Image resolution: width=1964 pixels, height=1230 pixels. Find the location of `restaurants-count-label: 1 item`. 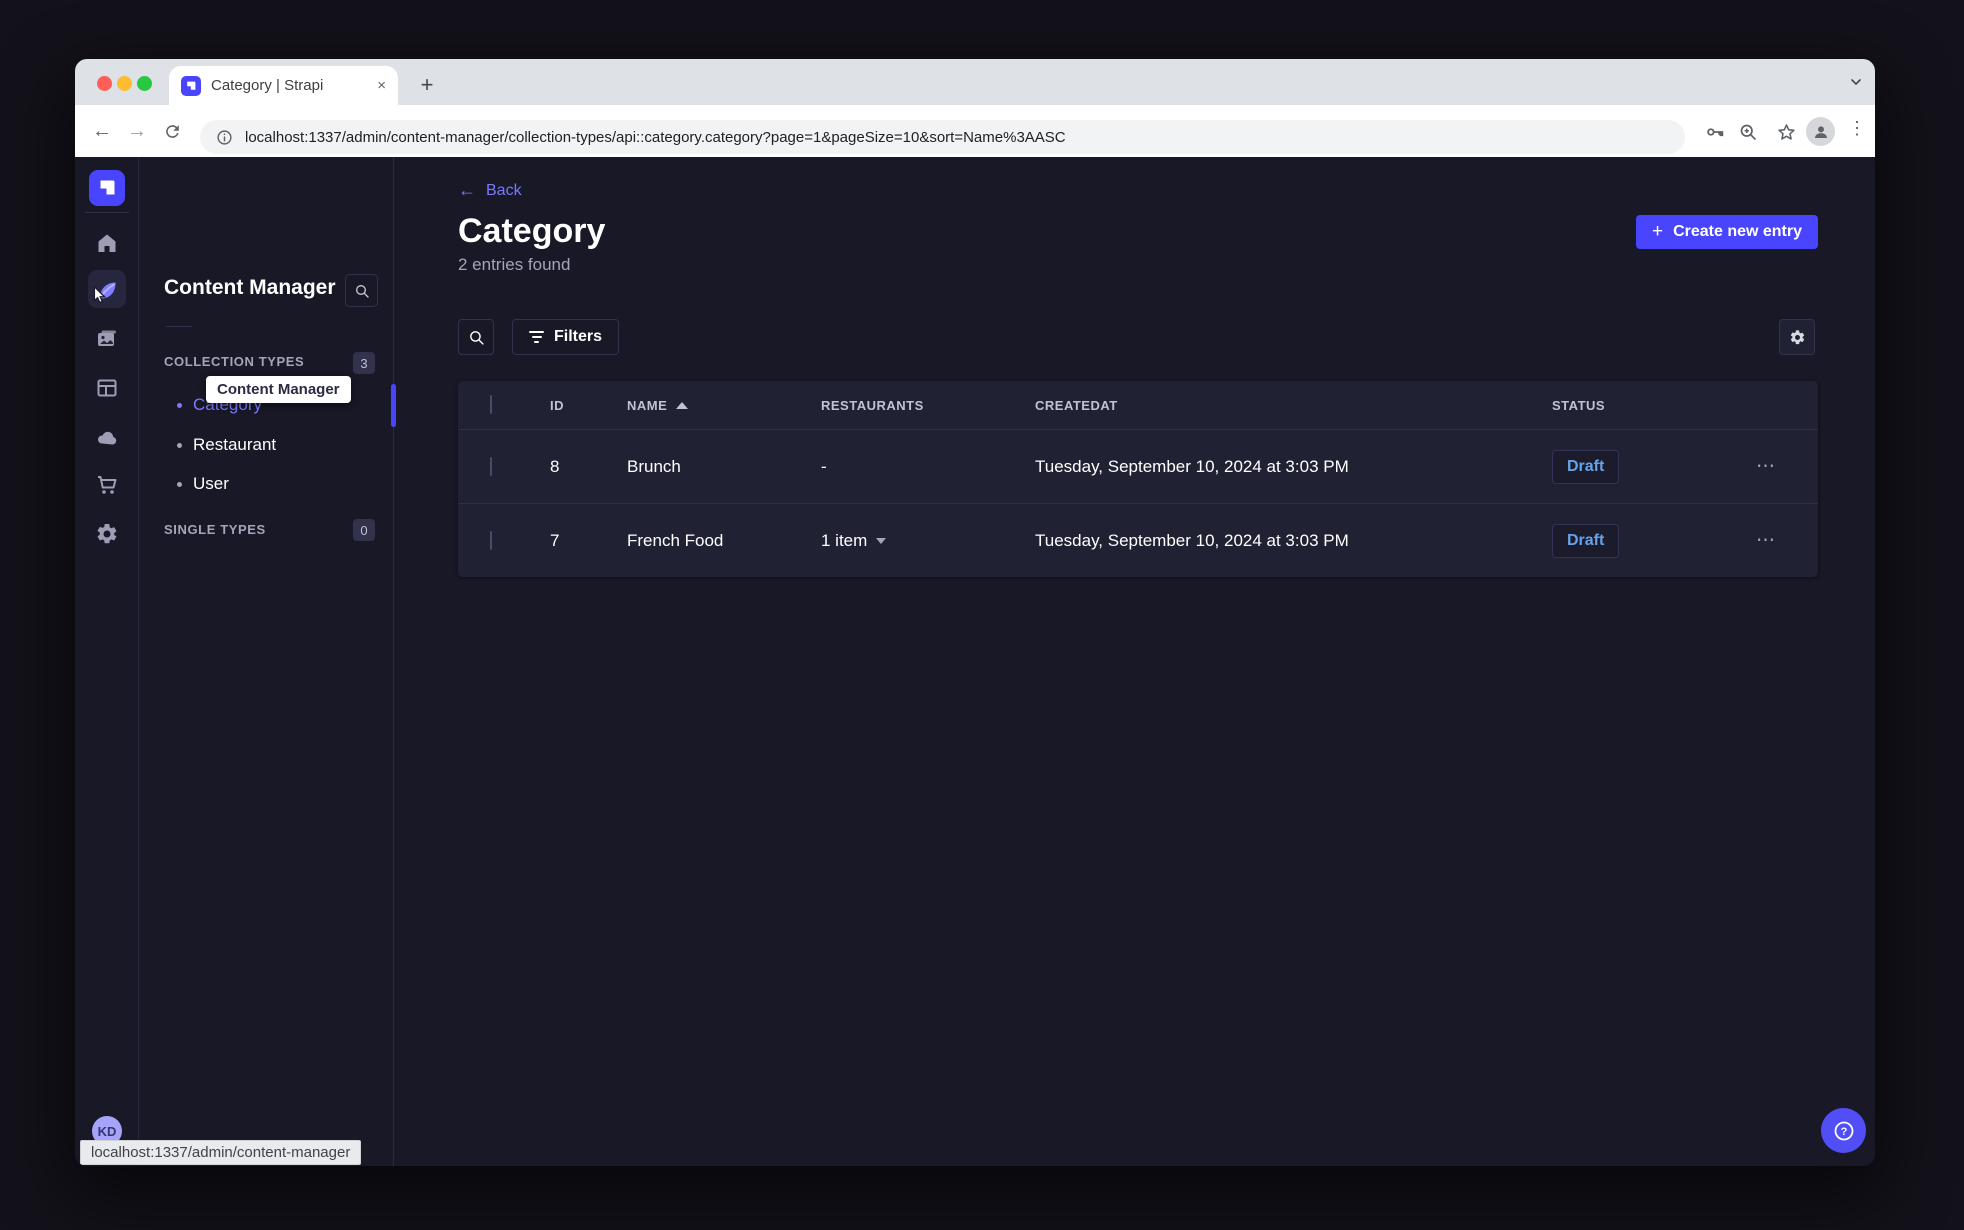

restaurants-count-label: 1 item is located at coordinates (844, 540).